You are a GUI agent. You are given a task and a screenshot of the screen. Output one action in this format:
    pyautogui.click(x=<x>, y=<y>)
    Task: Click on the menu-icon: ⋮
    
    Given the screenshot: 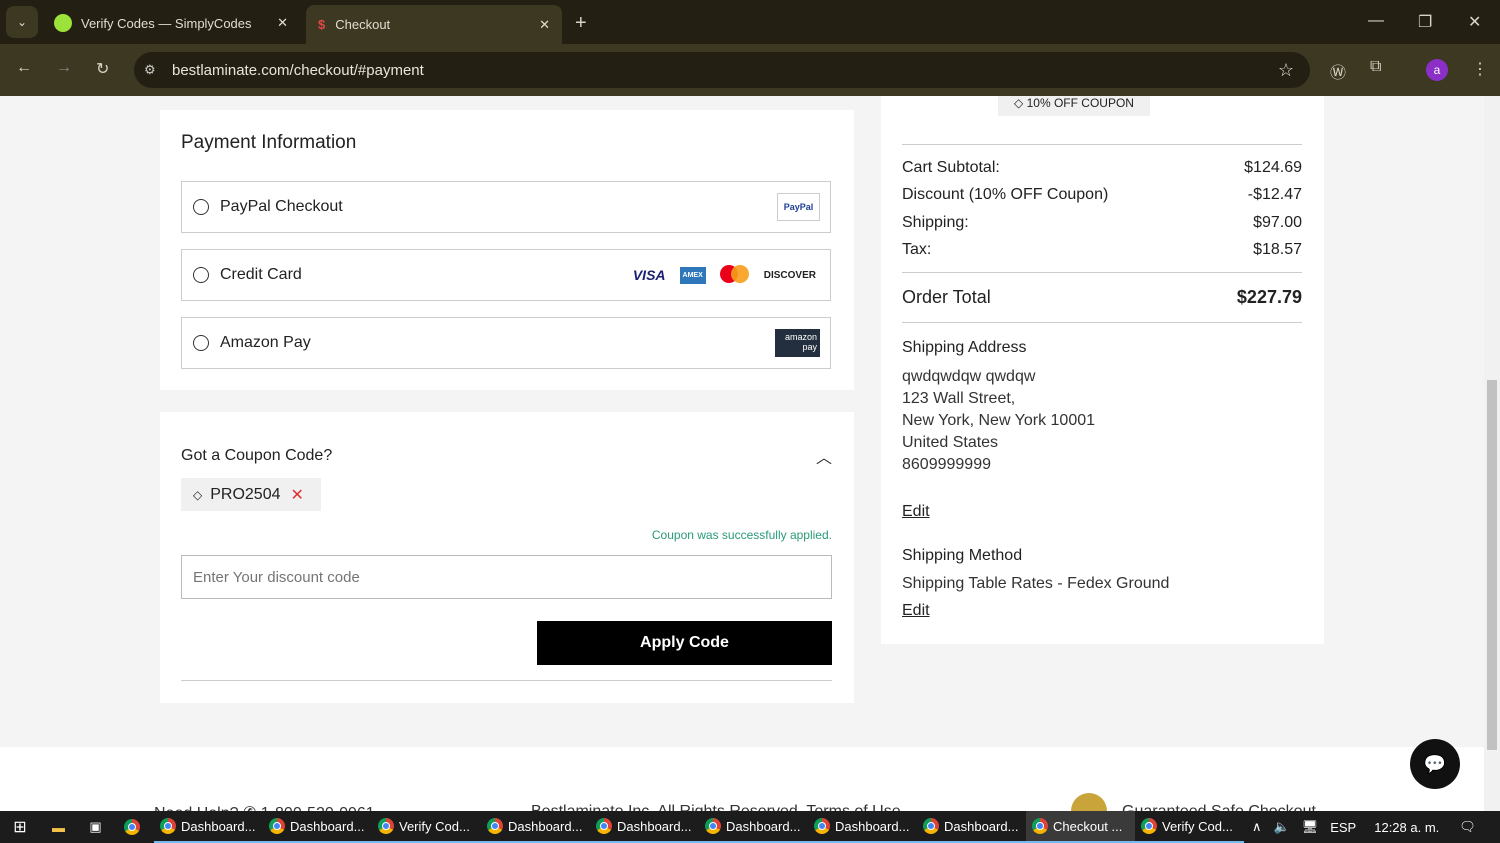 What is the action you would take?
    pyautogui.click(x=1480, y=69)
    